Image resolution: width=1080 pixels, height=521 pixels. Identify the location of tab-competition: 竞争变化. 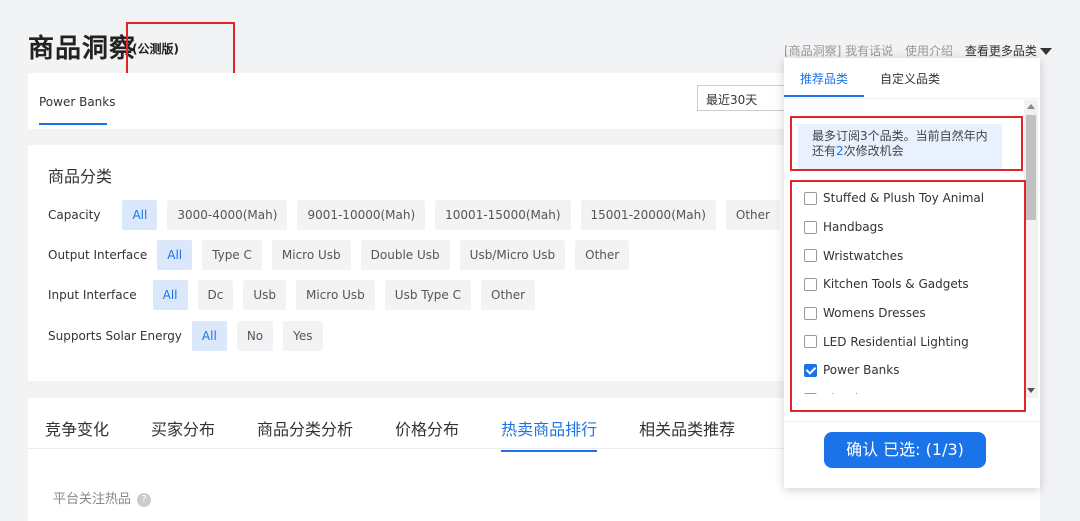
(77, 434).